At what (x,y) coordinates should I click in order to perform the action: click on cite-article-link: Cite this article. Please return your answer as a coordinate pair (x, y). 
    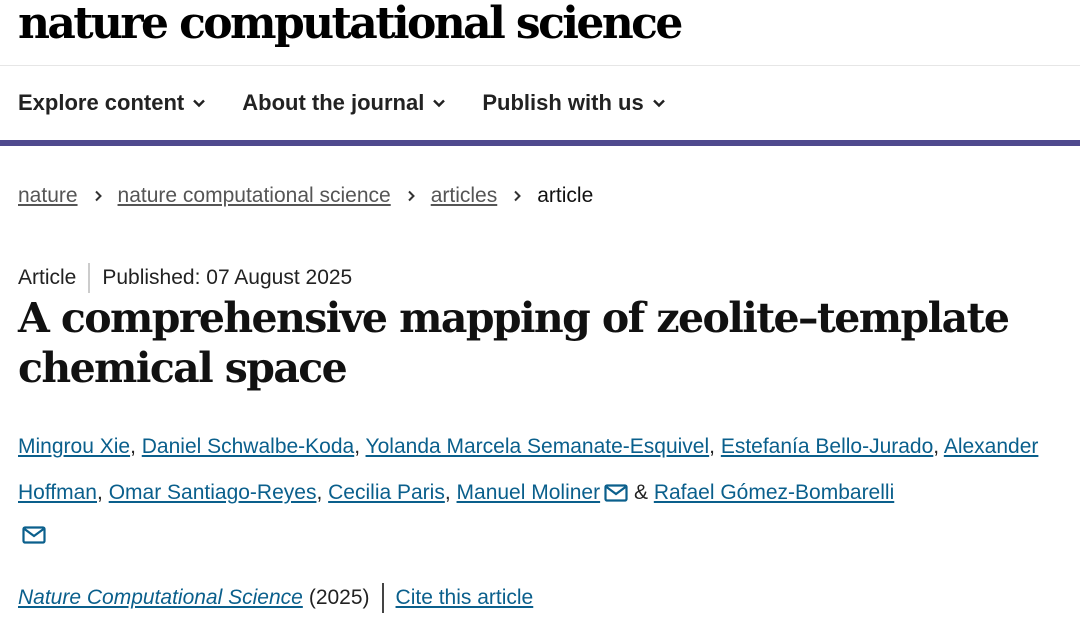
    Looking at the image, I should click on (465, 598).